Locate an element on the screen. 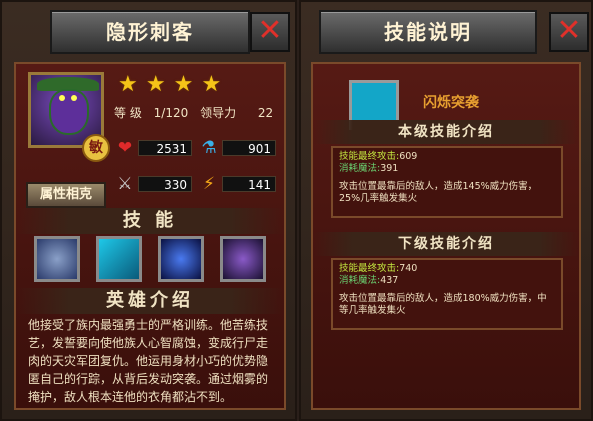  face-icon is located at coordinates (69, 112).